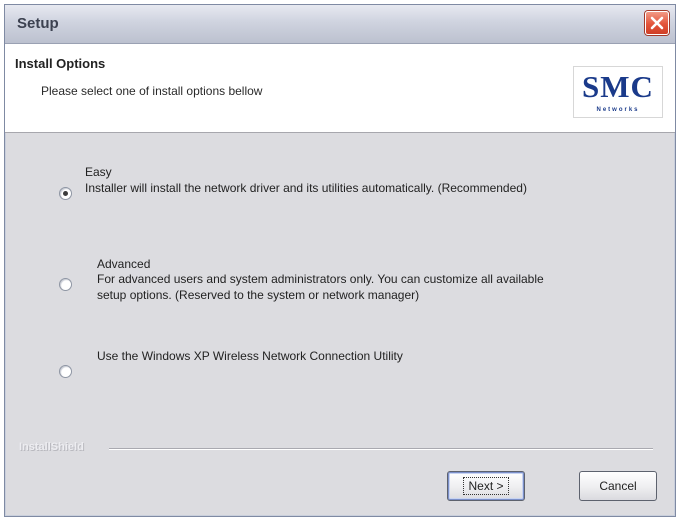 The width and height of the screenshot is (682, 523). What do you see at coordinates (65, 371) in the screenshot?
I see `radio-windows-utility` at bounding box center [65, 371].